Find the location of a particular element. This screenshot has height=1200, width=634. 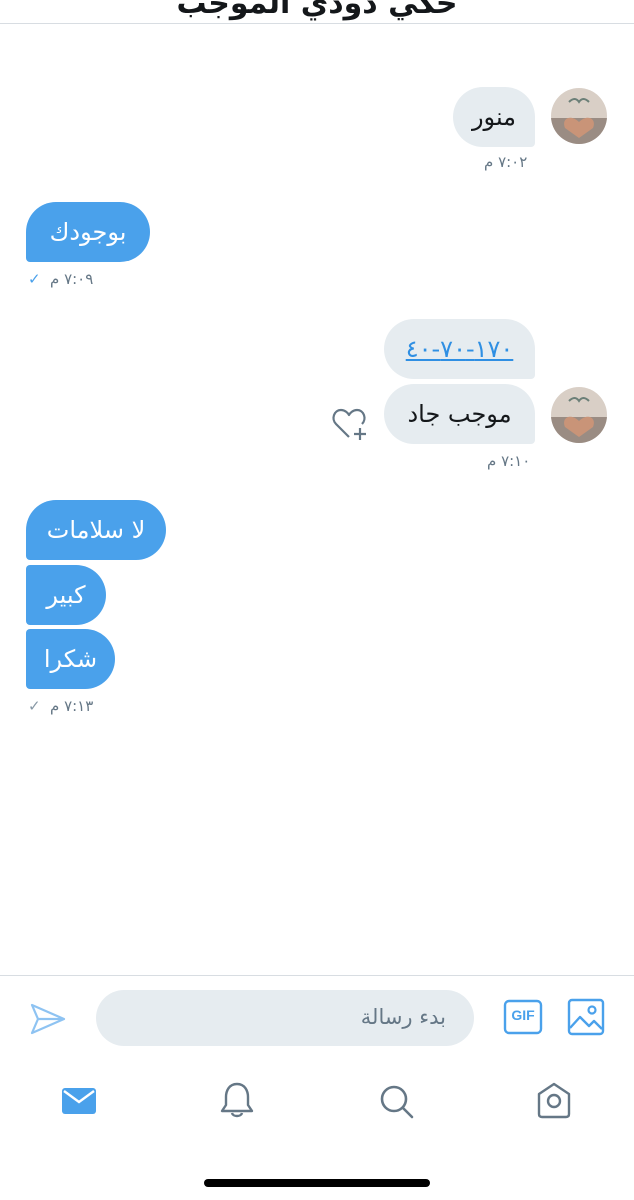

message-text: كبير is located at coordinates (66, 595).